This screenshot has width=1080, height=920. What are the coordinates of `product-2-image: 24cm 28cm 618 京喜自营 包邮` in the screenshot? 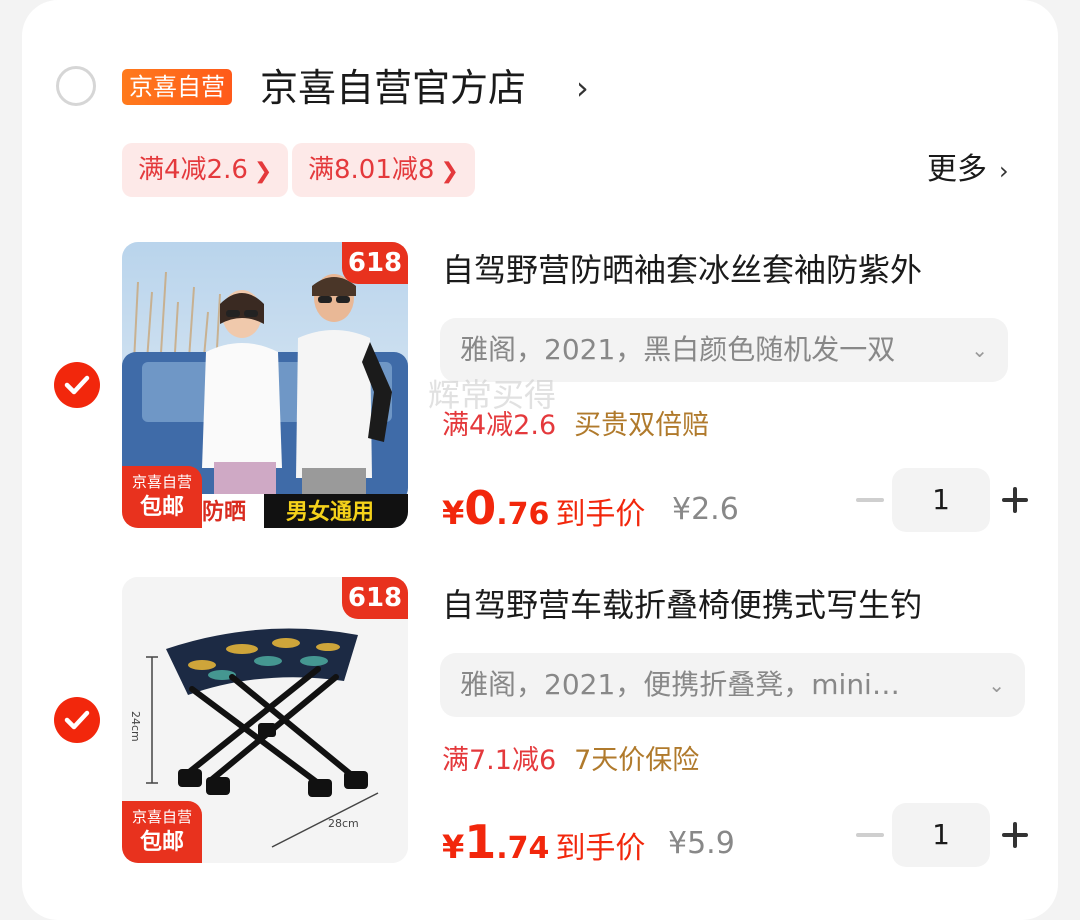 It's located at (265, 720).